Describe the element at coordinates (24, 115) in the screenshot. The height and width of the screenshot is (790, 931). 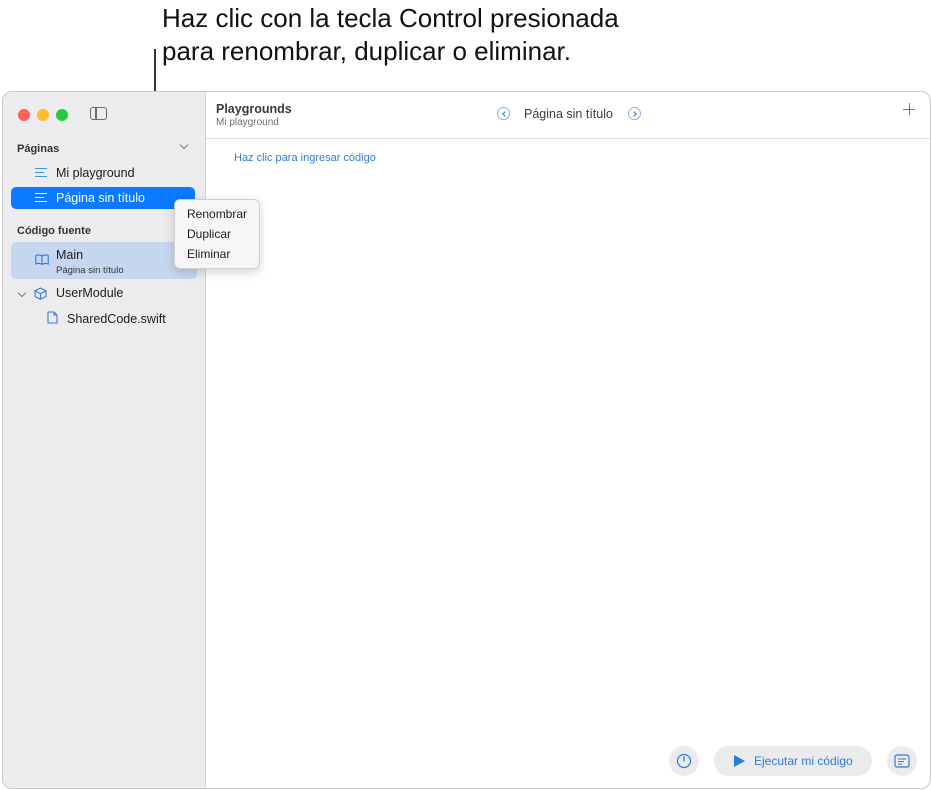
I see `close-window-button` at that location.